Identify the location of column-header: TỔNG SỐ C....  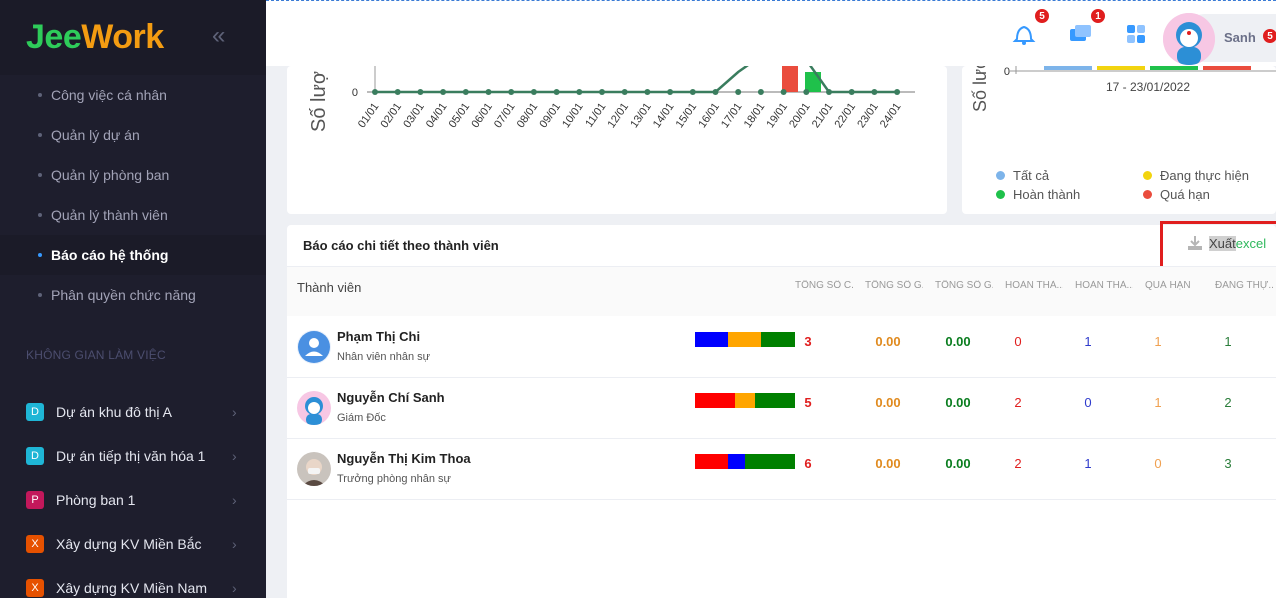
(824, 285).